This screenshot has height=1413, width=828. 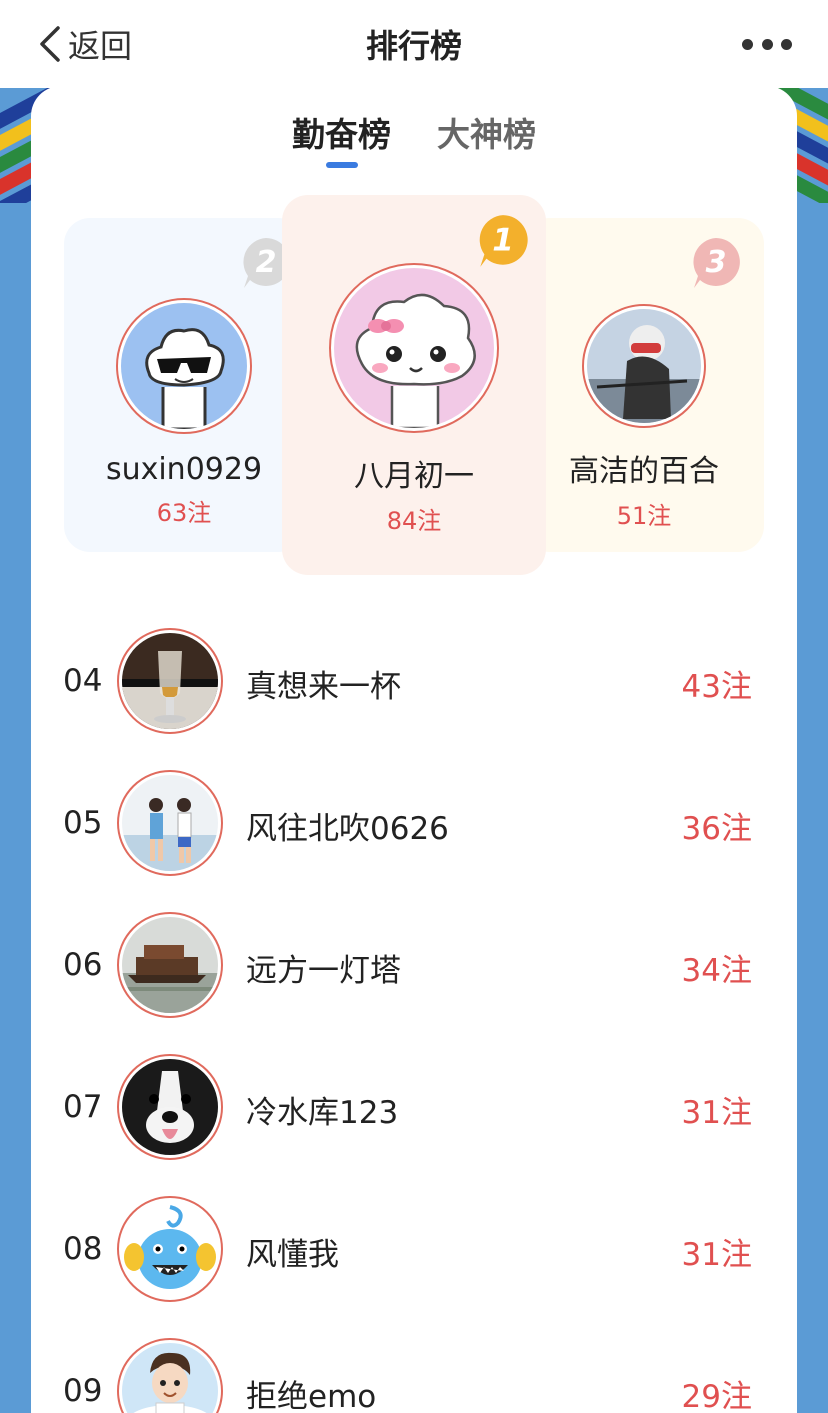 What do you see at coordinates (347, 829) in the screenshot?
I see `row-name: 风往北吹0626` at bounding box center [347, 829].